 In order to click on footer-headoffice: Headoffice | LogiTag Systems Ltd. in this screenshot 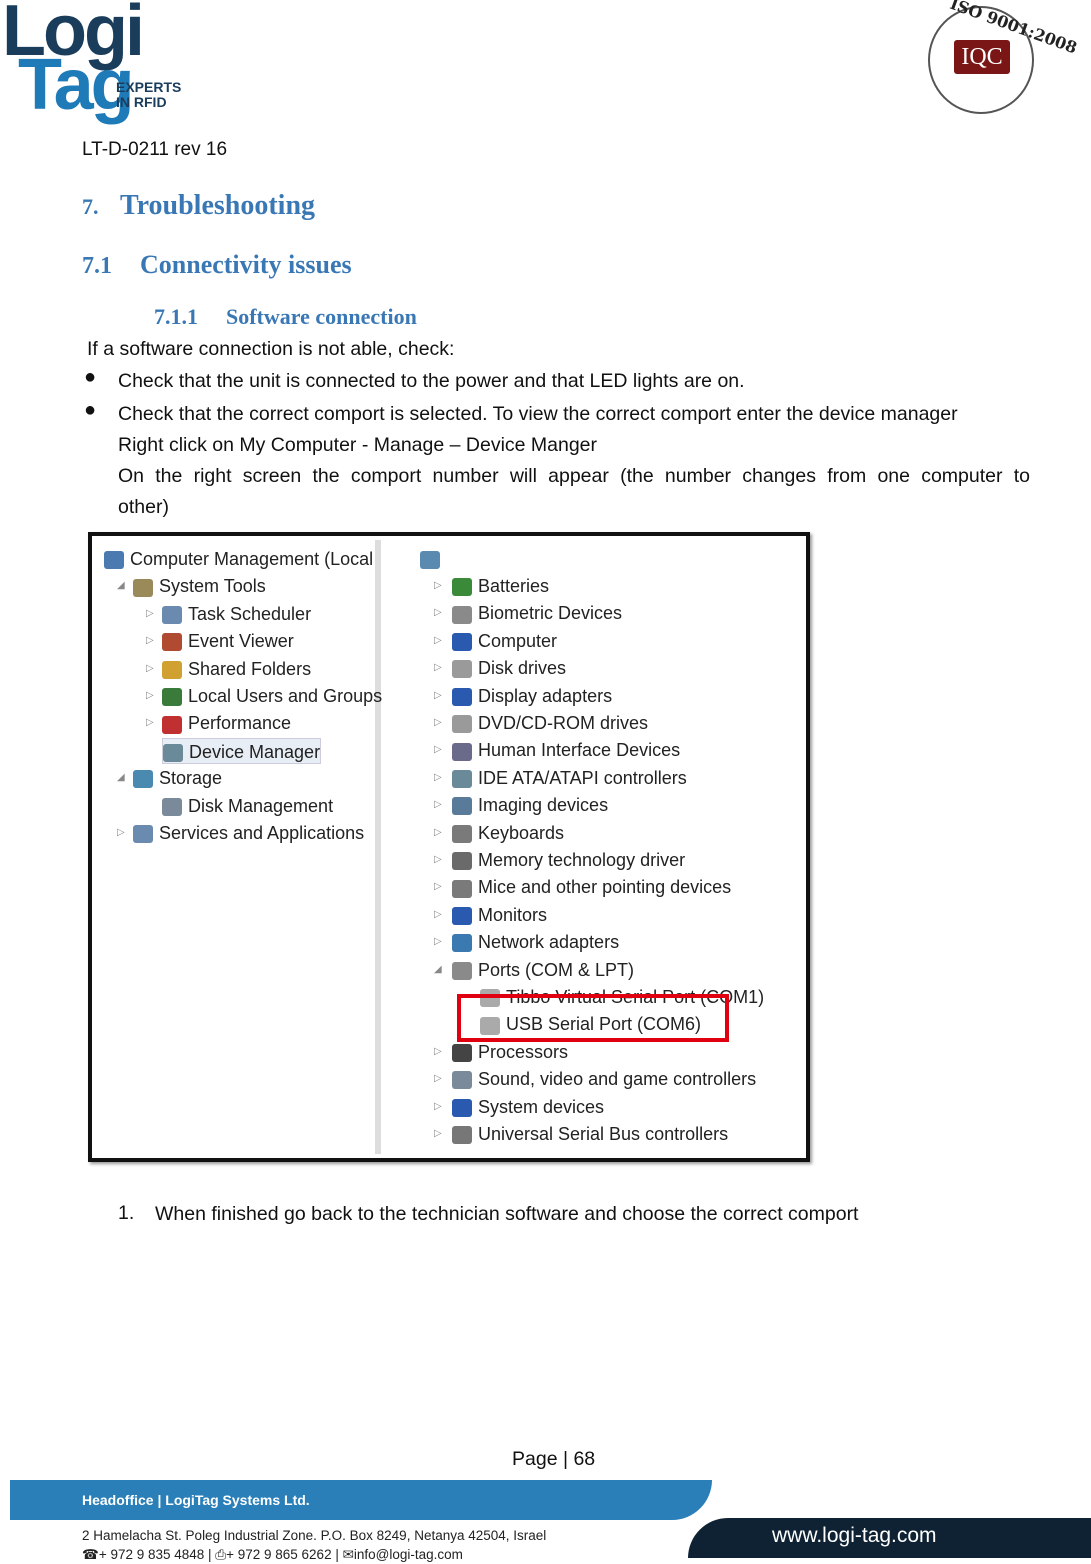, I will do `click(361, 1500)`.